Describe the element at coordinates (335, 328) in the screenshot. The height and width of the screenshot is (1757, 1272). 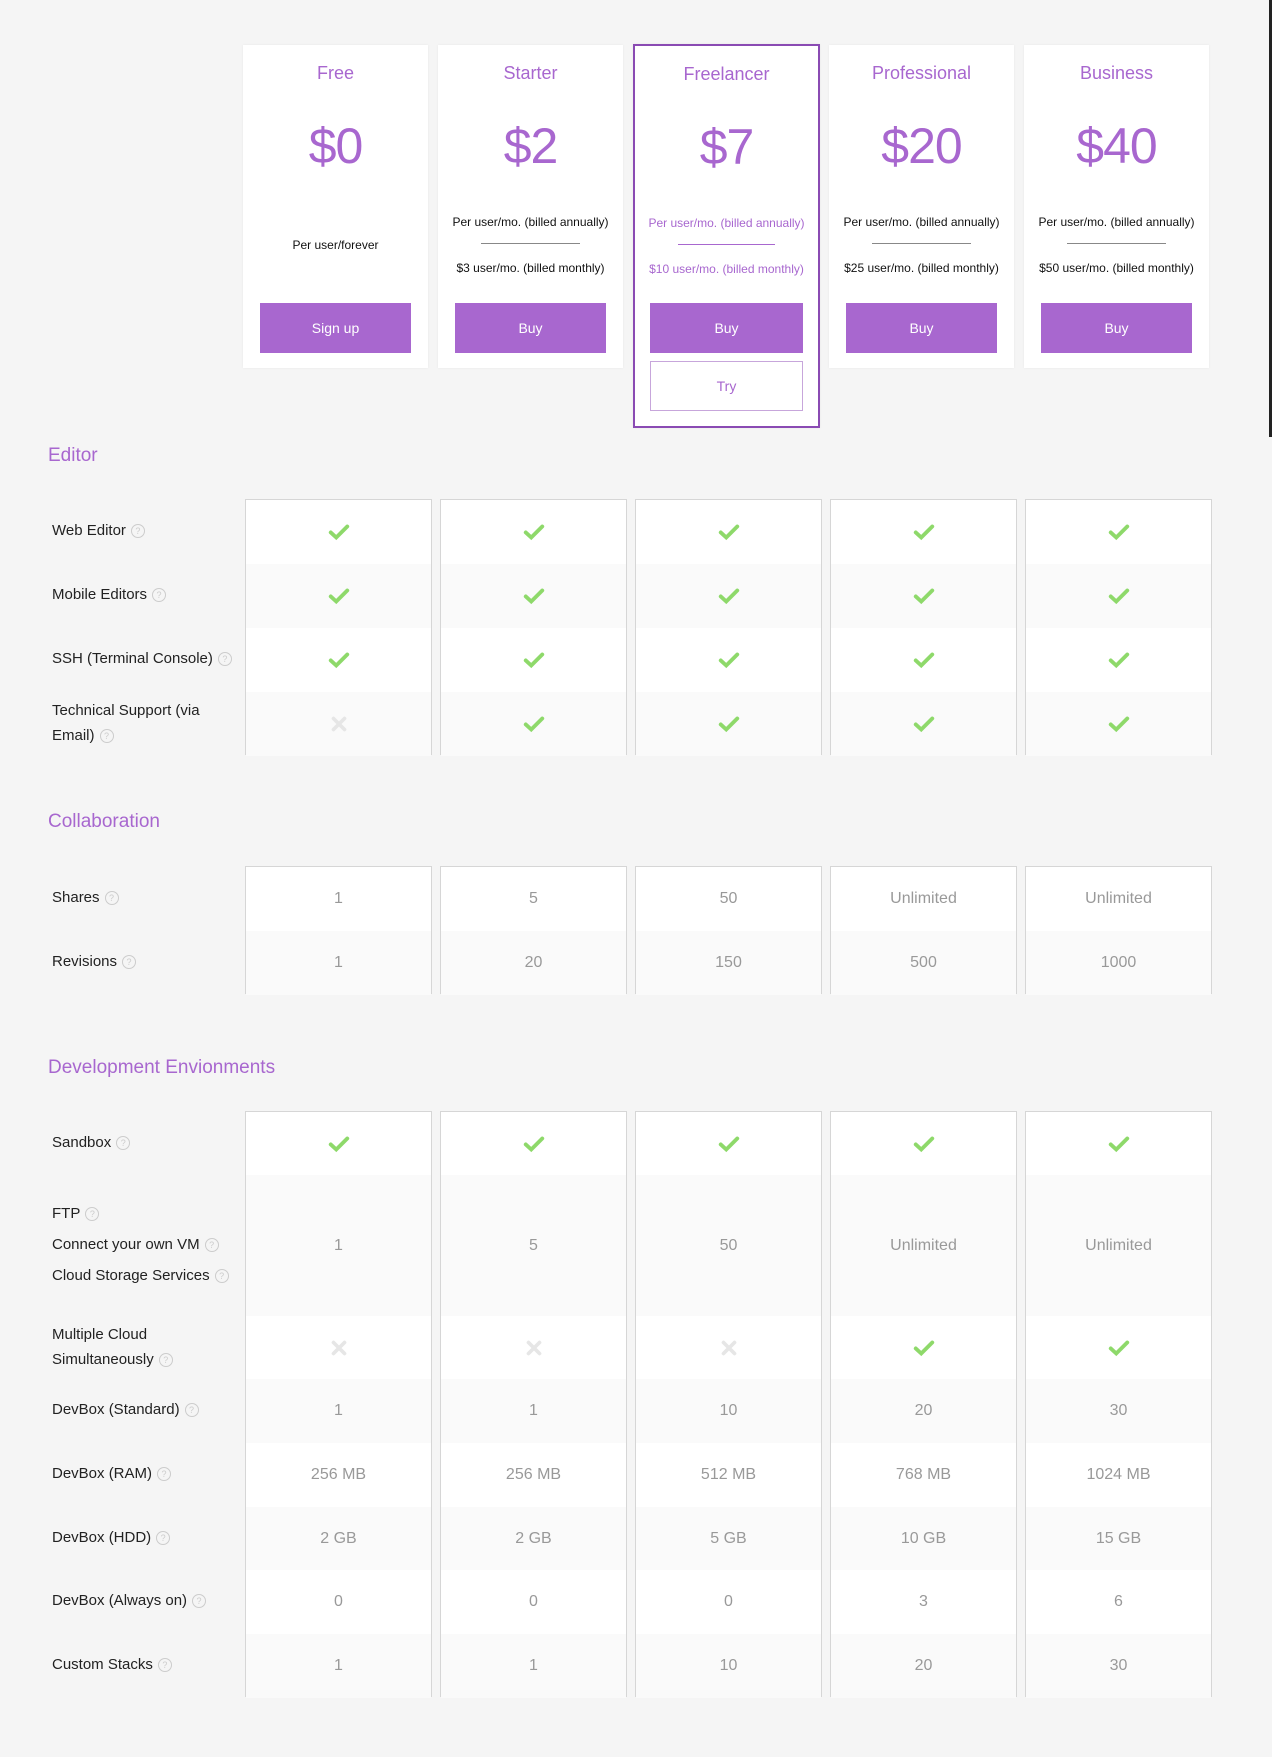
I see `sign-up-button: Sign up` at that location.